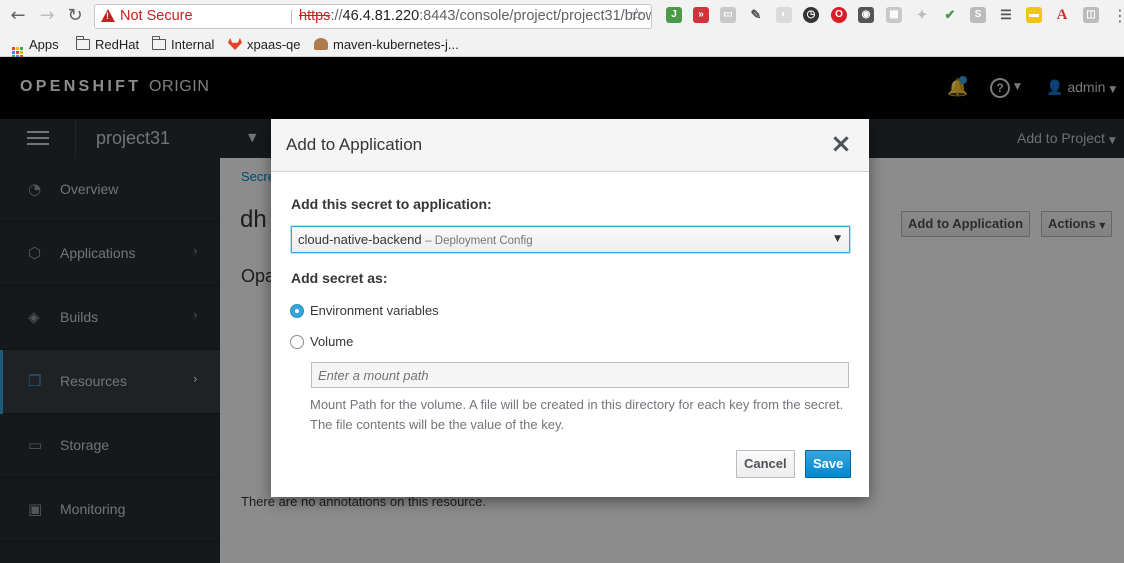 The image size is (1124, 563). Describe the element at coordinates (866, 15) in the screenshot. I see `extension-icon: ◉` at that location.